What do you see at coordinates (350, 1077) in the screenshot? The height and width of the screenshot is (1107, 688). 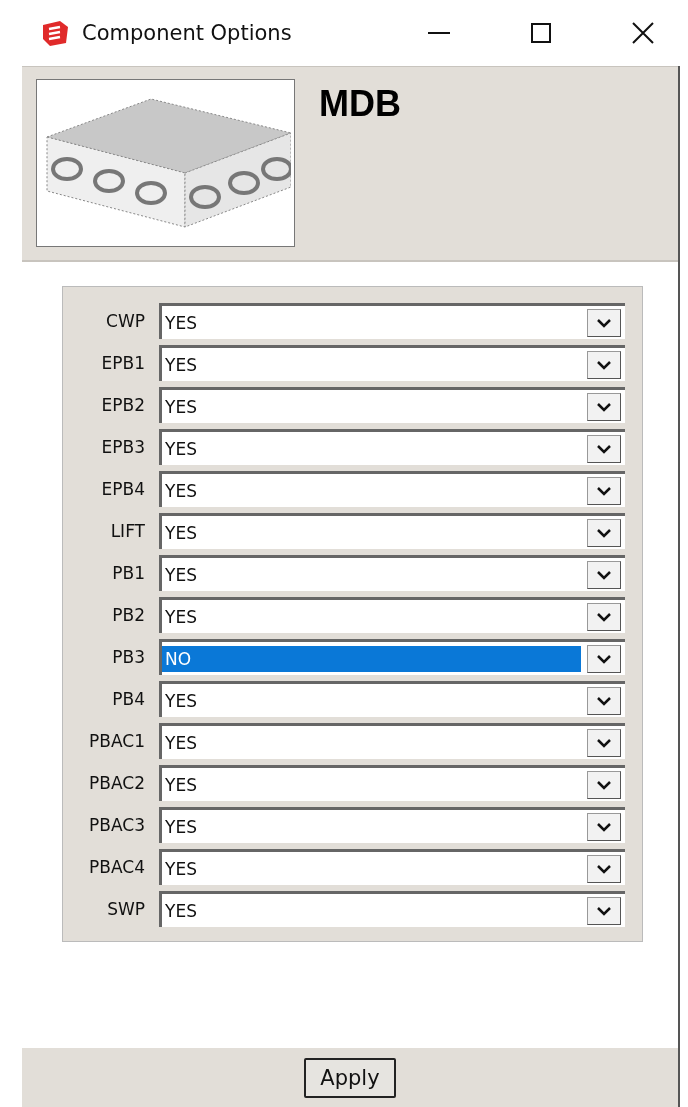 I see `apply-button: Apply` at bounding box center [350, 1077].